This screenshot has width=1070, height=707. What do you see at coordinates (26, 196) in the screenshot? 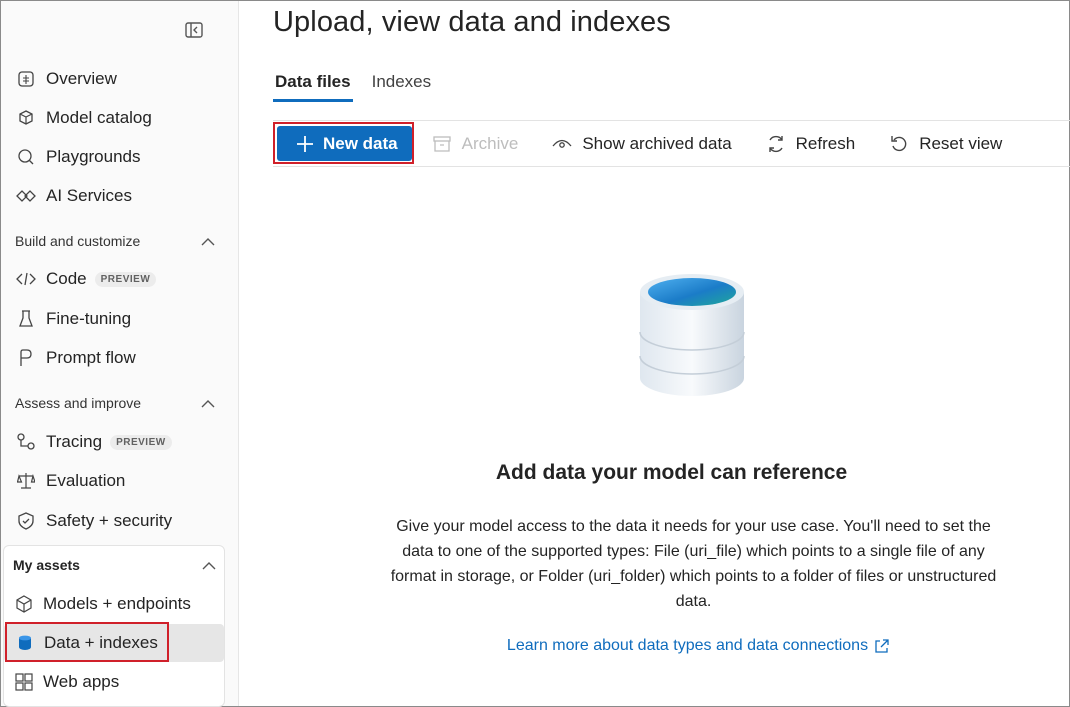
I see `diamond-link-icon` at bounding box center [26, 196].